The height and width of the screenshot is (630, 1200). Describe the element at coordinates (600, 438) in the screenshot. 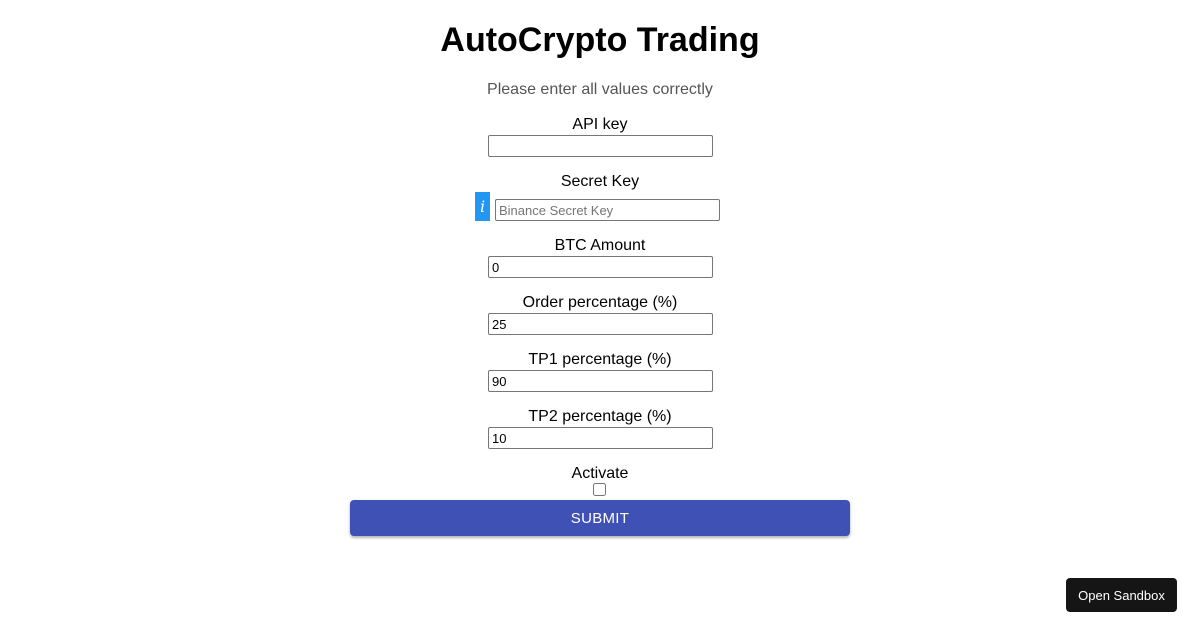

I see `tp2-percentage-input` at that location.